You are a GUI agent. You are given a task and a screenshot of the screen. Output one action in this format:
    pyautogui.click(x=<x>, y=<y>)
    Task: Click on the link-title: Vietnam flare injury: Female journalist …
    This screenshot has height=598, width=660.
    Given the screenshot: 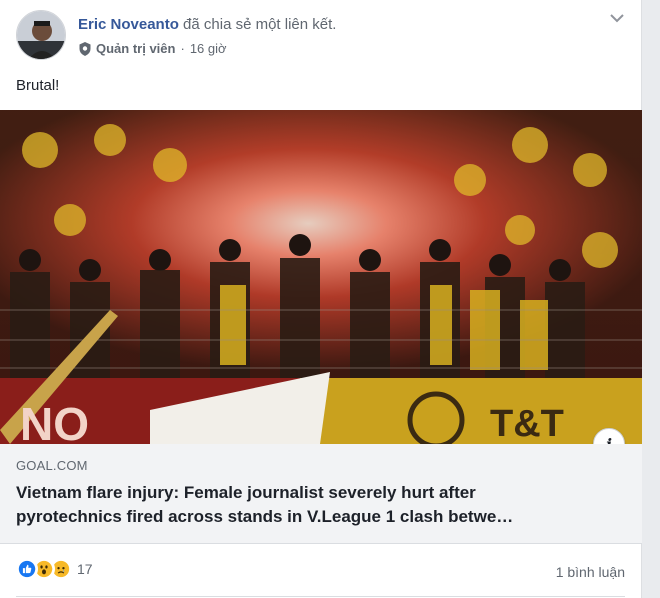 What is the action you would take?
    pyautogui.click(x=322, y=505)
    